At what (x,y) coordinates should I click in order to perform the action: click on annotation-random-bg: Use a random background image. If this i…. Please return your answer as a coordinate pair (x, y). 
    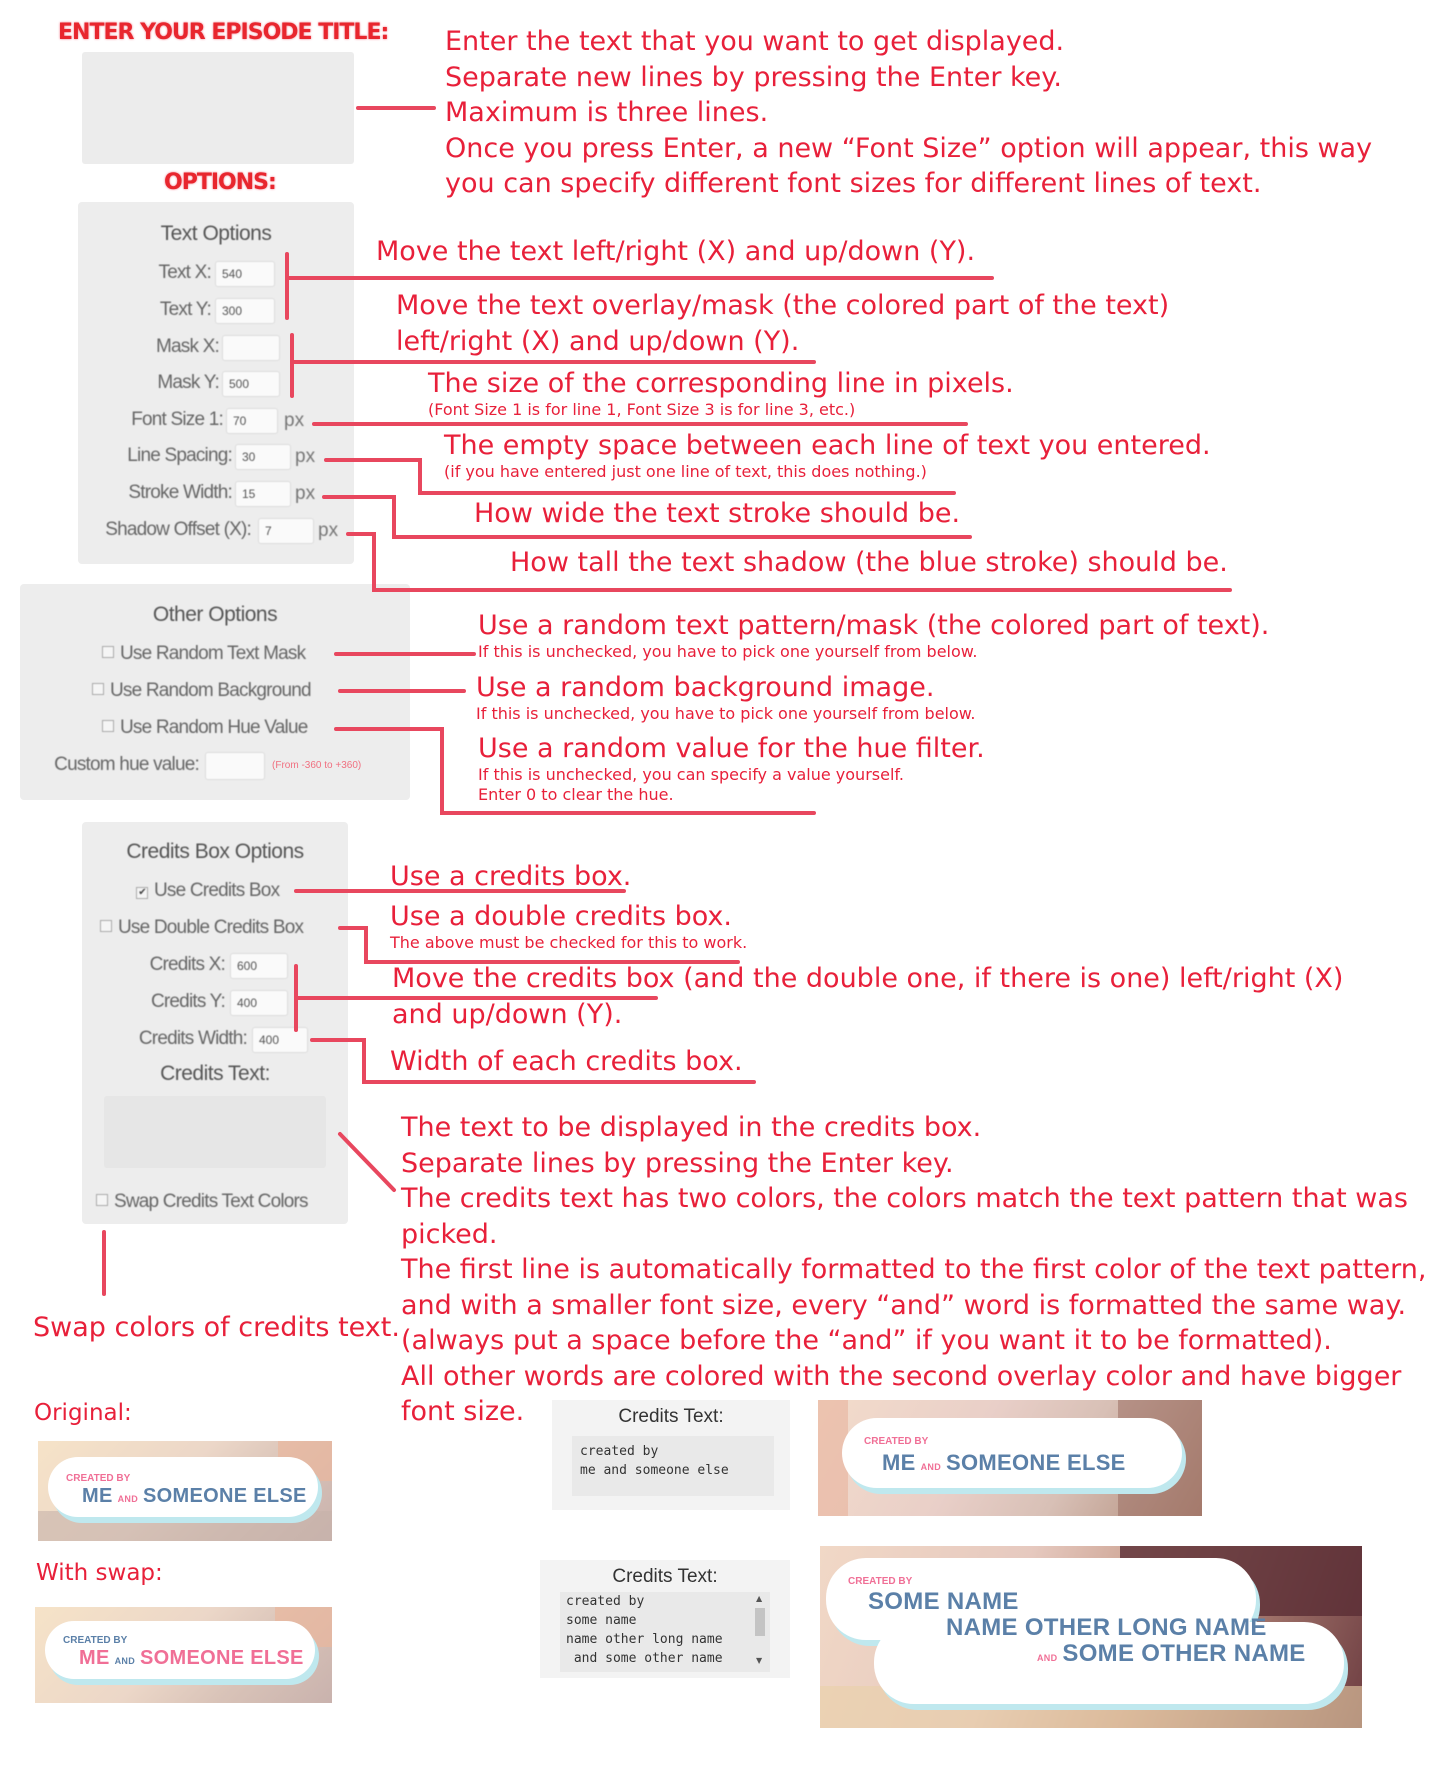
    Looking at the image, I should click on (725, 698).